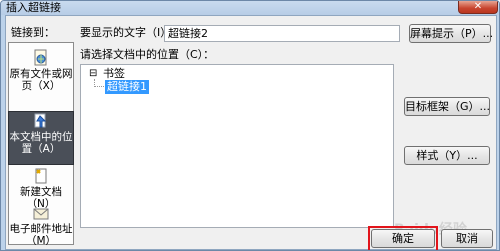 This screenshot has height=251, width=500. Describe the element at coordinates (41, 235) in the screenshot. I see `sidebar-item-label: 电子邮件地址（M）` at that location.